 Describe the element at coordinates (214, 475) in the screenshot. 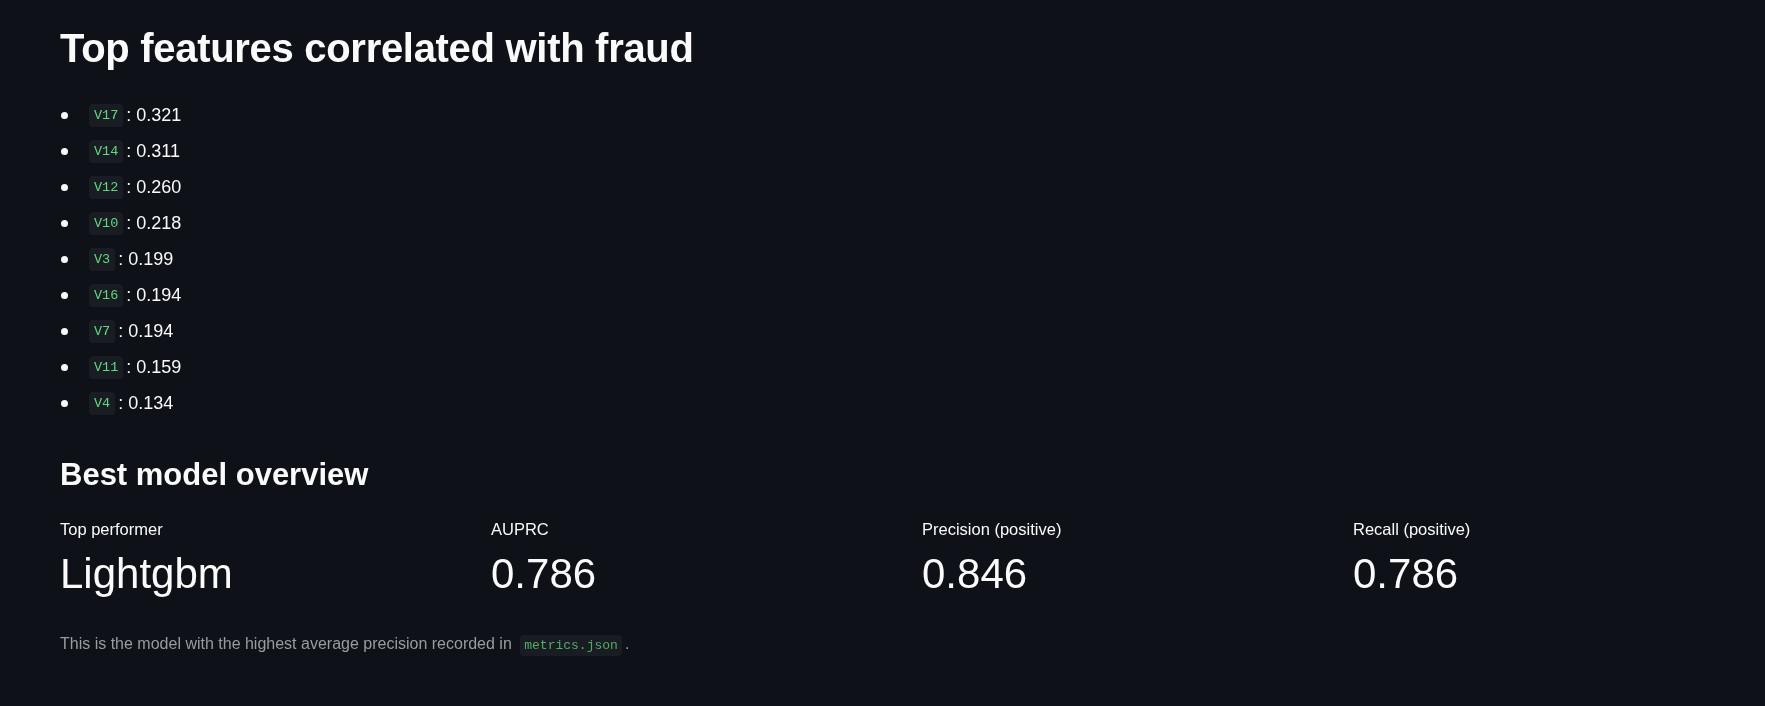

I see `section-heading: Best model overview` at that location.